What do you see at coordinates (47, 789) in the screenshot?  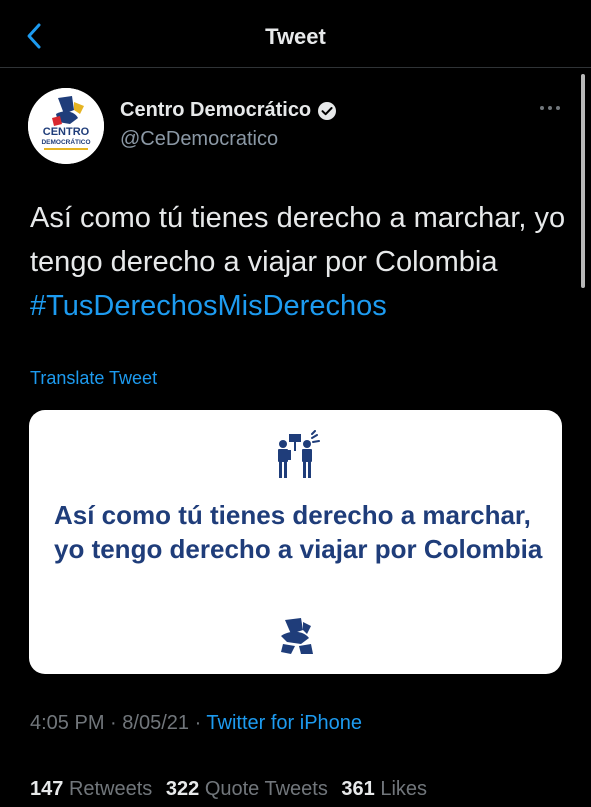 I see `retweets-count: 147` at bounding box center [47, 789].